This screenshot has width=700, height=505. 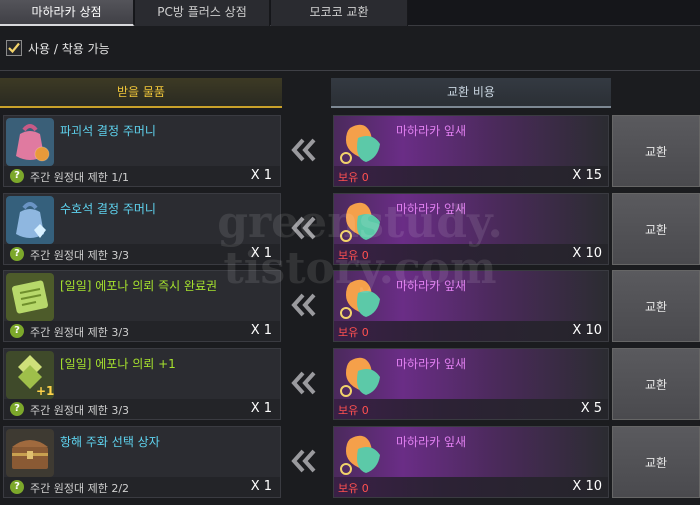 I want to click on receive-item-card: 항해 주화 선택 상자 ? 주간 원정대 제한 2/2 X 1, so click(x=142, y=462).